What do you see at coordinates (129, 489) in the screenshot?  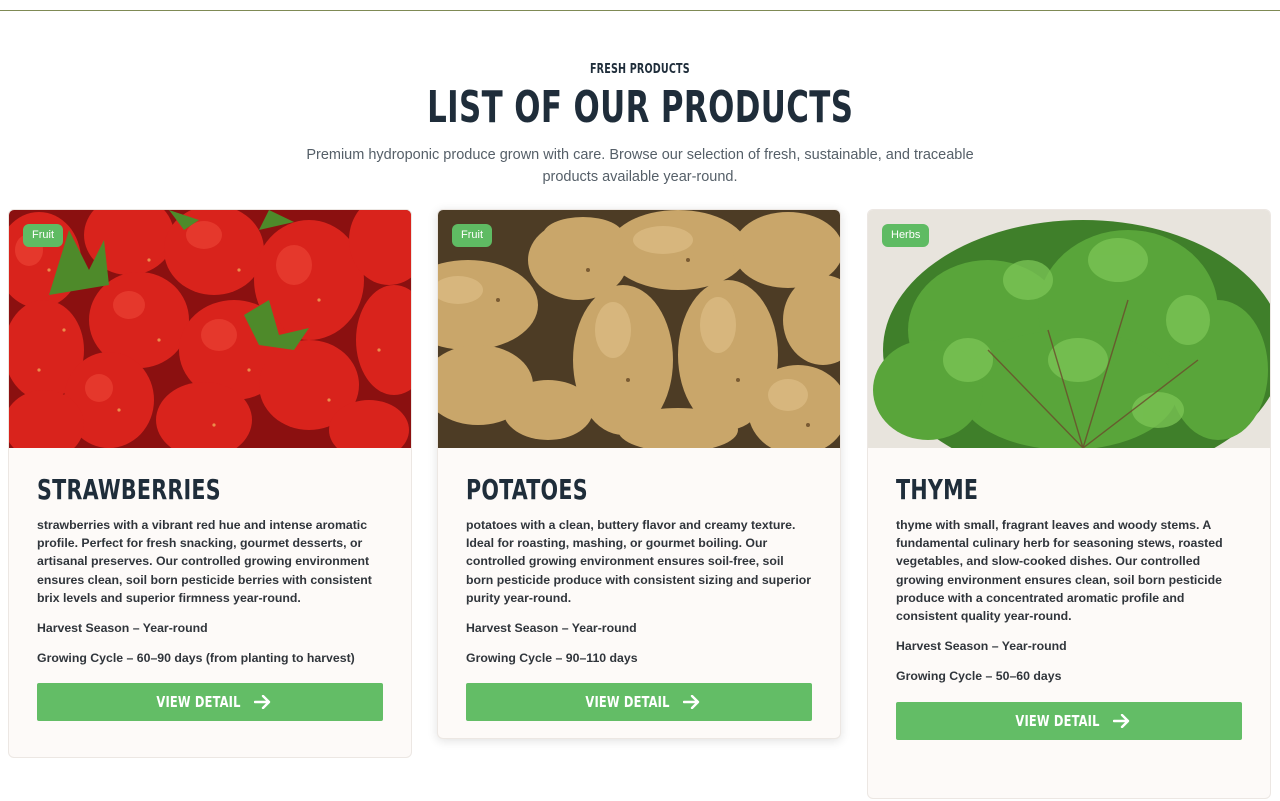 I see `product-title: STRAWBERRIES` at bounding box center [129, 489].